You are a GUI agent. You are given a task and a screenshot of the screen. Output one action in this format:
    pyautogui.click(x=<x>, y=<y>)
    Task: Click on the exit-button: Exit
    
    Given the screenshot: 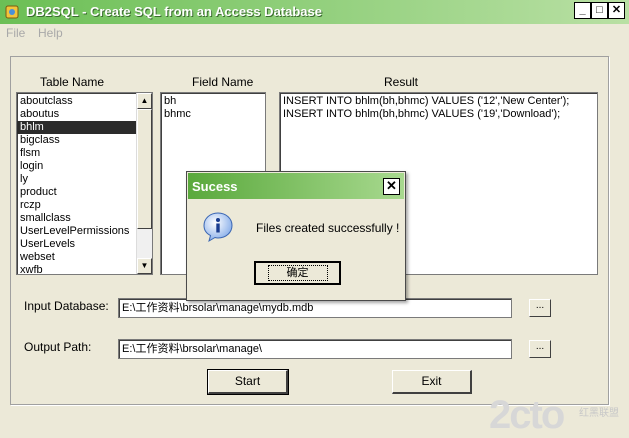 What is the action you would take?
    pyautogui.click(x=432, y=382)
    